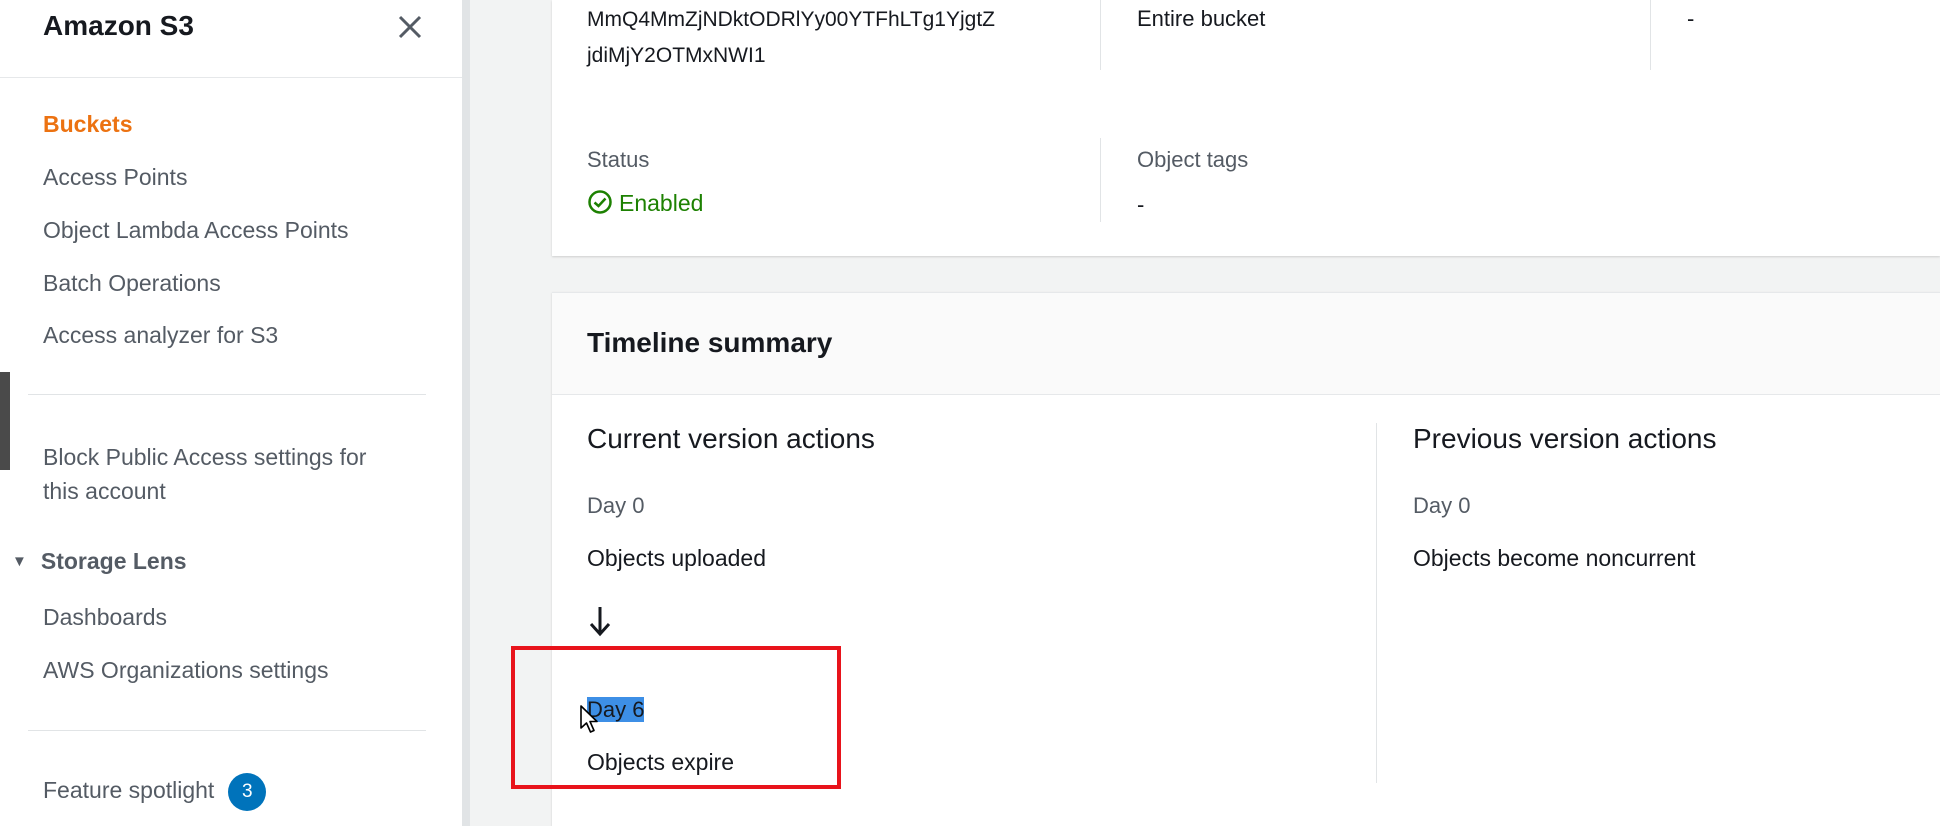 The image size is (1940, 826). I want to click on sidebar-group-storage-lens: ▼ Storage Lens, so click(99, 561).